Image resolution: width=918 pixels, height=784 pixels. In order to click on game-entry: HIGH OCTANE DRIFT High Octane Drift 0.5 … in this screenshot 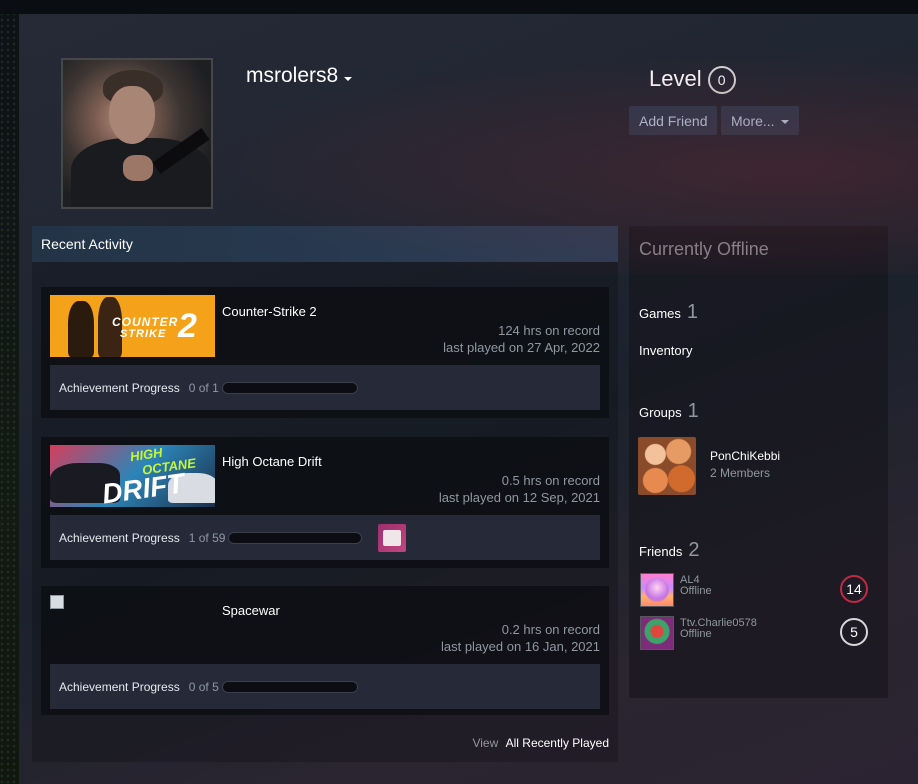, I will do `click(325, 502)`.